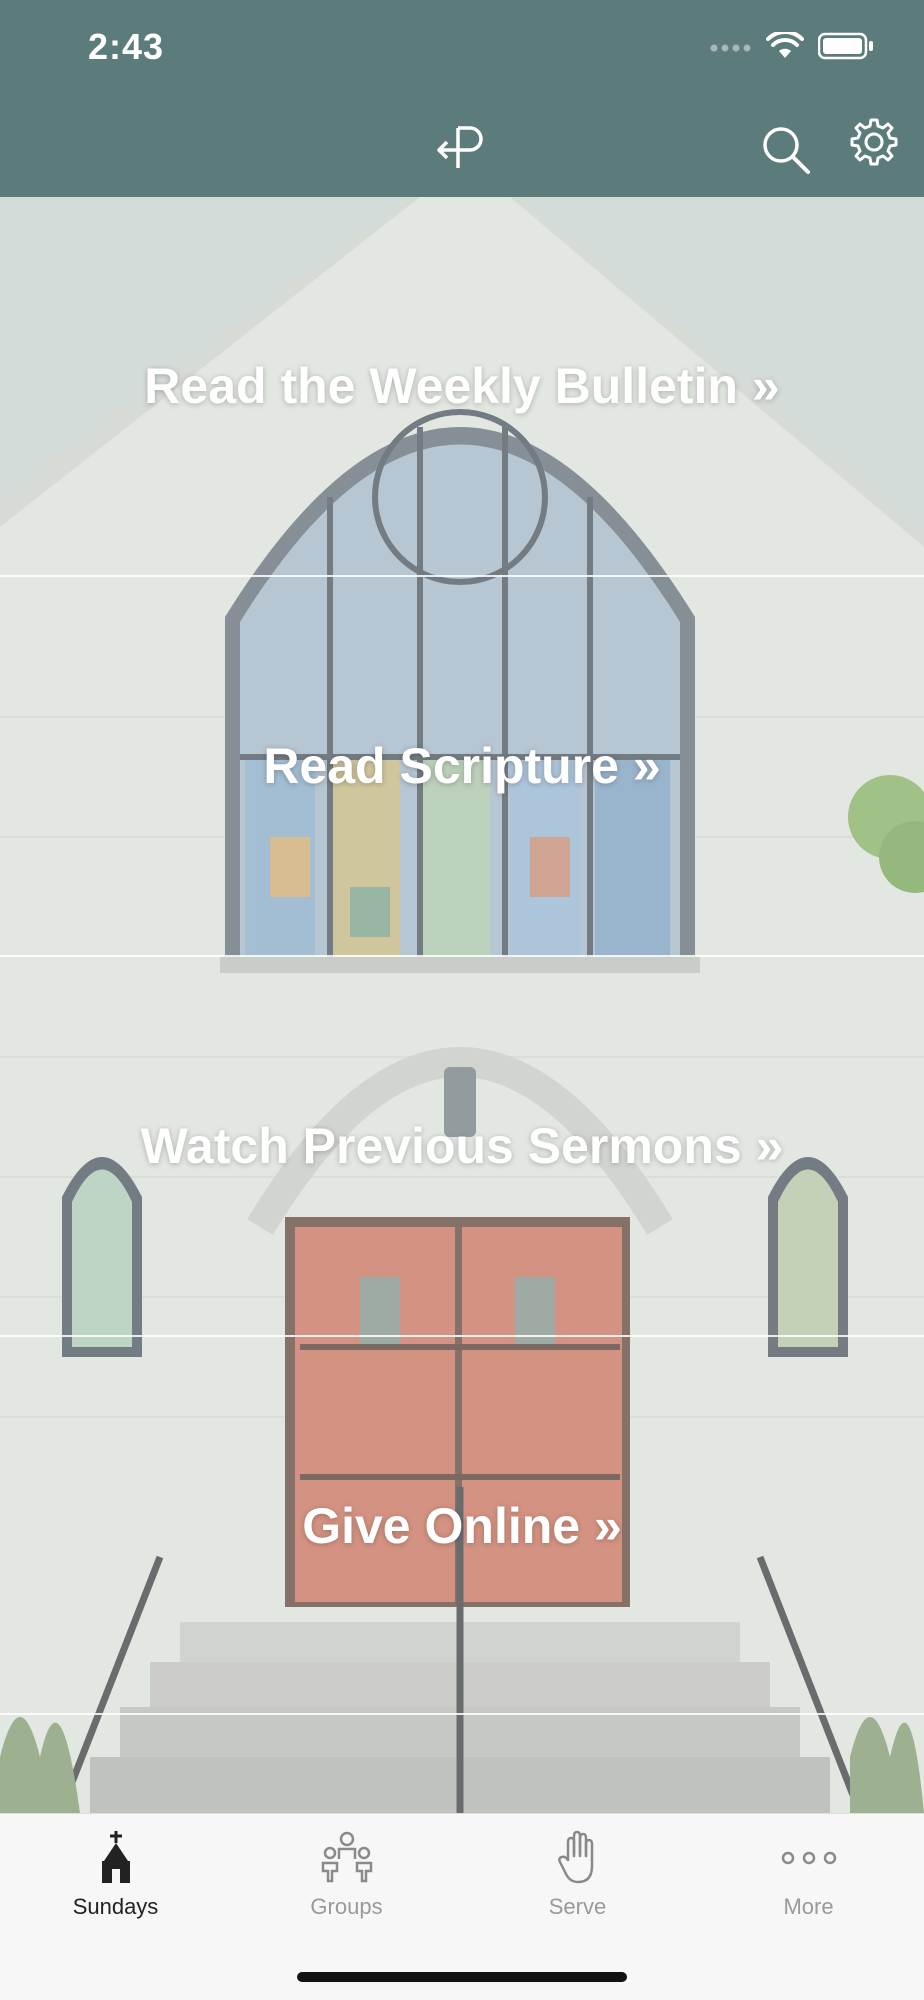 Image resolution: width=924 pixels, height=2000 pixels. I want to click on cellular-signal-icon, so click(730, 48).